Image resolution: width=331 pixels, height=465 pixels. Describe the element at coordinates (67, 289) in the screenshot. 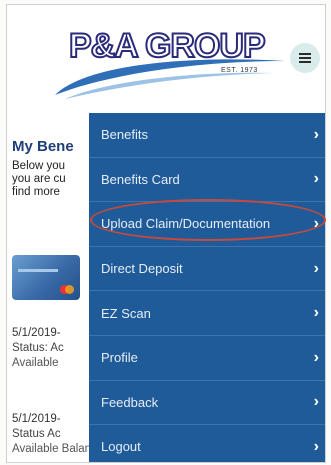

I see `mastercard-logo-icon` at that location.